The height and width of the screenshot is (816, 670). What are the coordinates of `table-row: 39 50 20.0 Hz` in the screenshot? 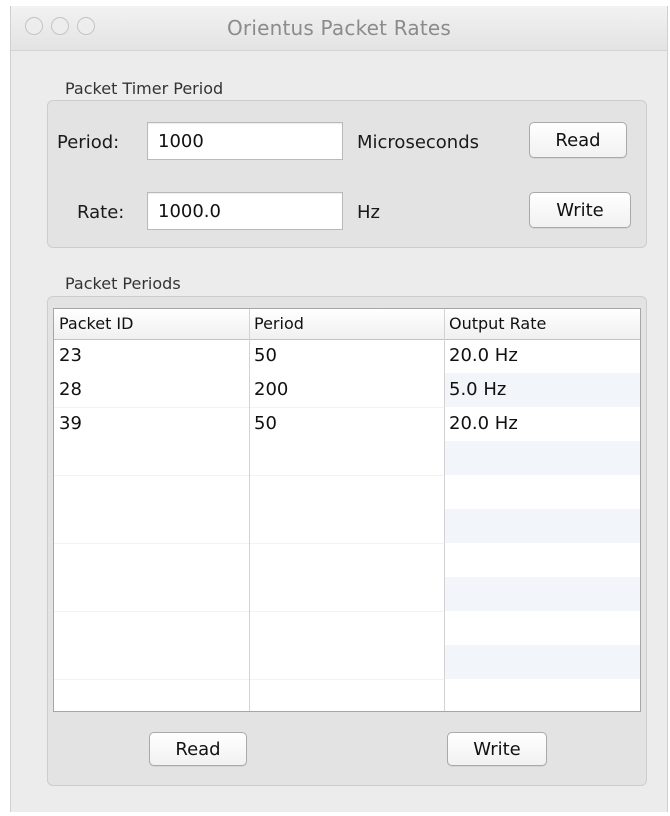 It's located at (347, 424).